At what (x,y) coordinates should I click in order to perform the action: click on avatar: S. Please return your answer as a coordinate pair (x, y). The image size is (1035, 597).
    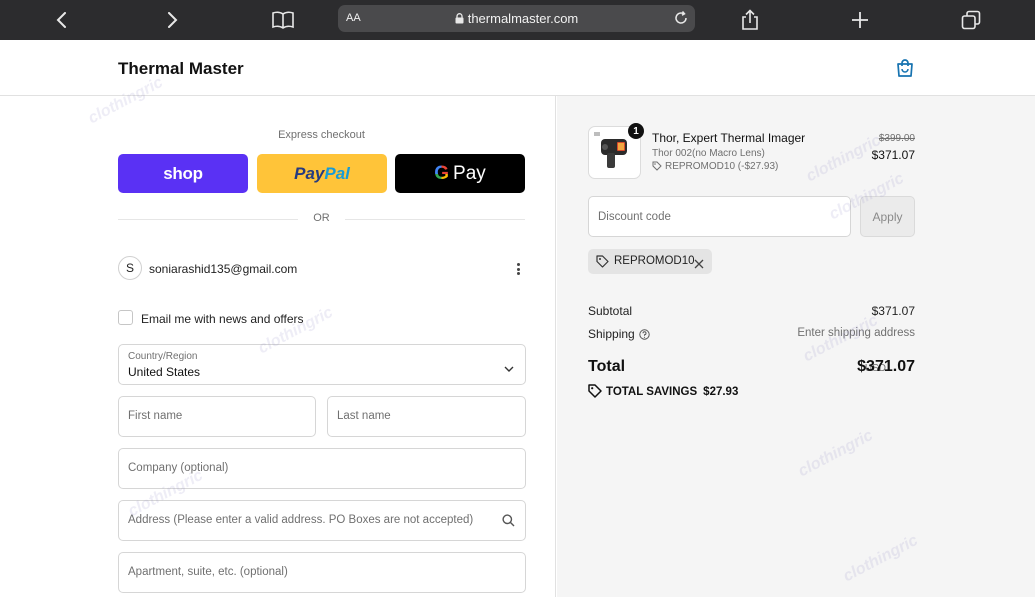
    Looking at the image, I should click on (130, 268).